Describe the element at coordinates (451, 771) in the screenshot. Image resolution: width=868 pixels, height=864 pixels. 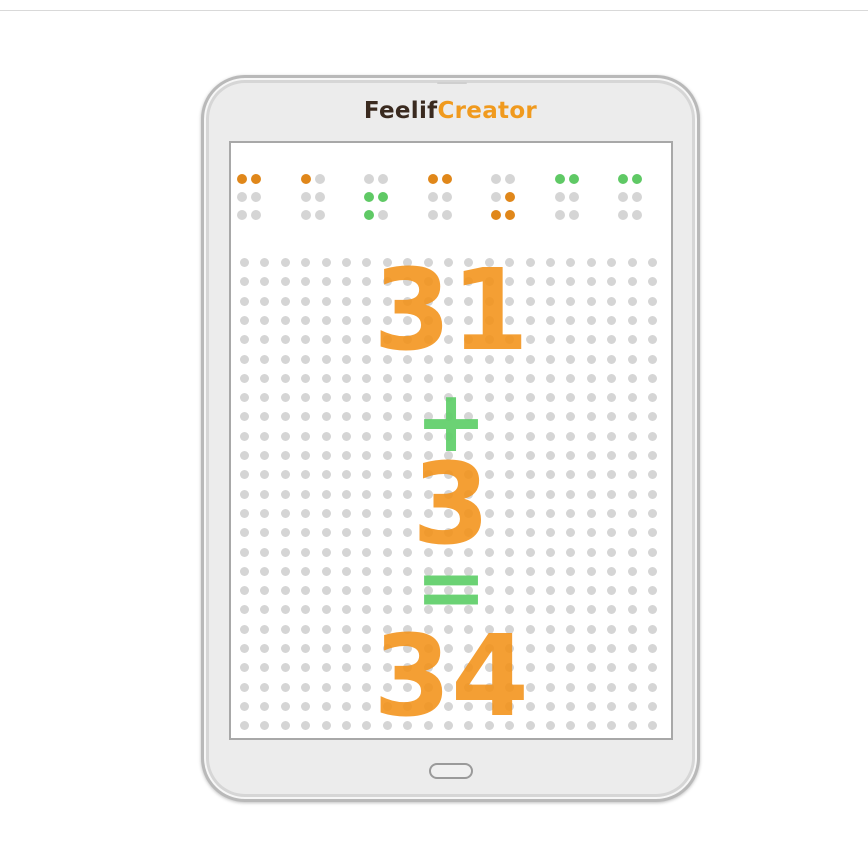
I see `home-button-icon` at that location.